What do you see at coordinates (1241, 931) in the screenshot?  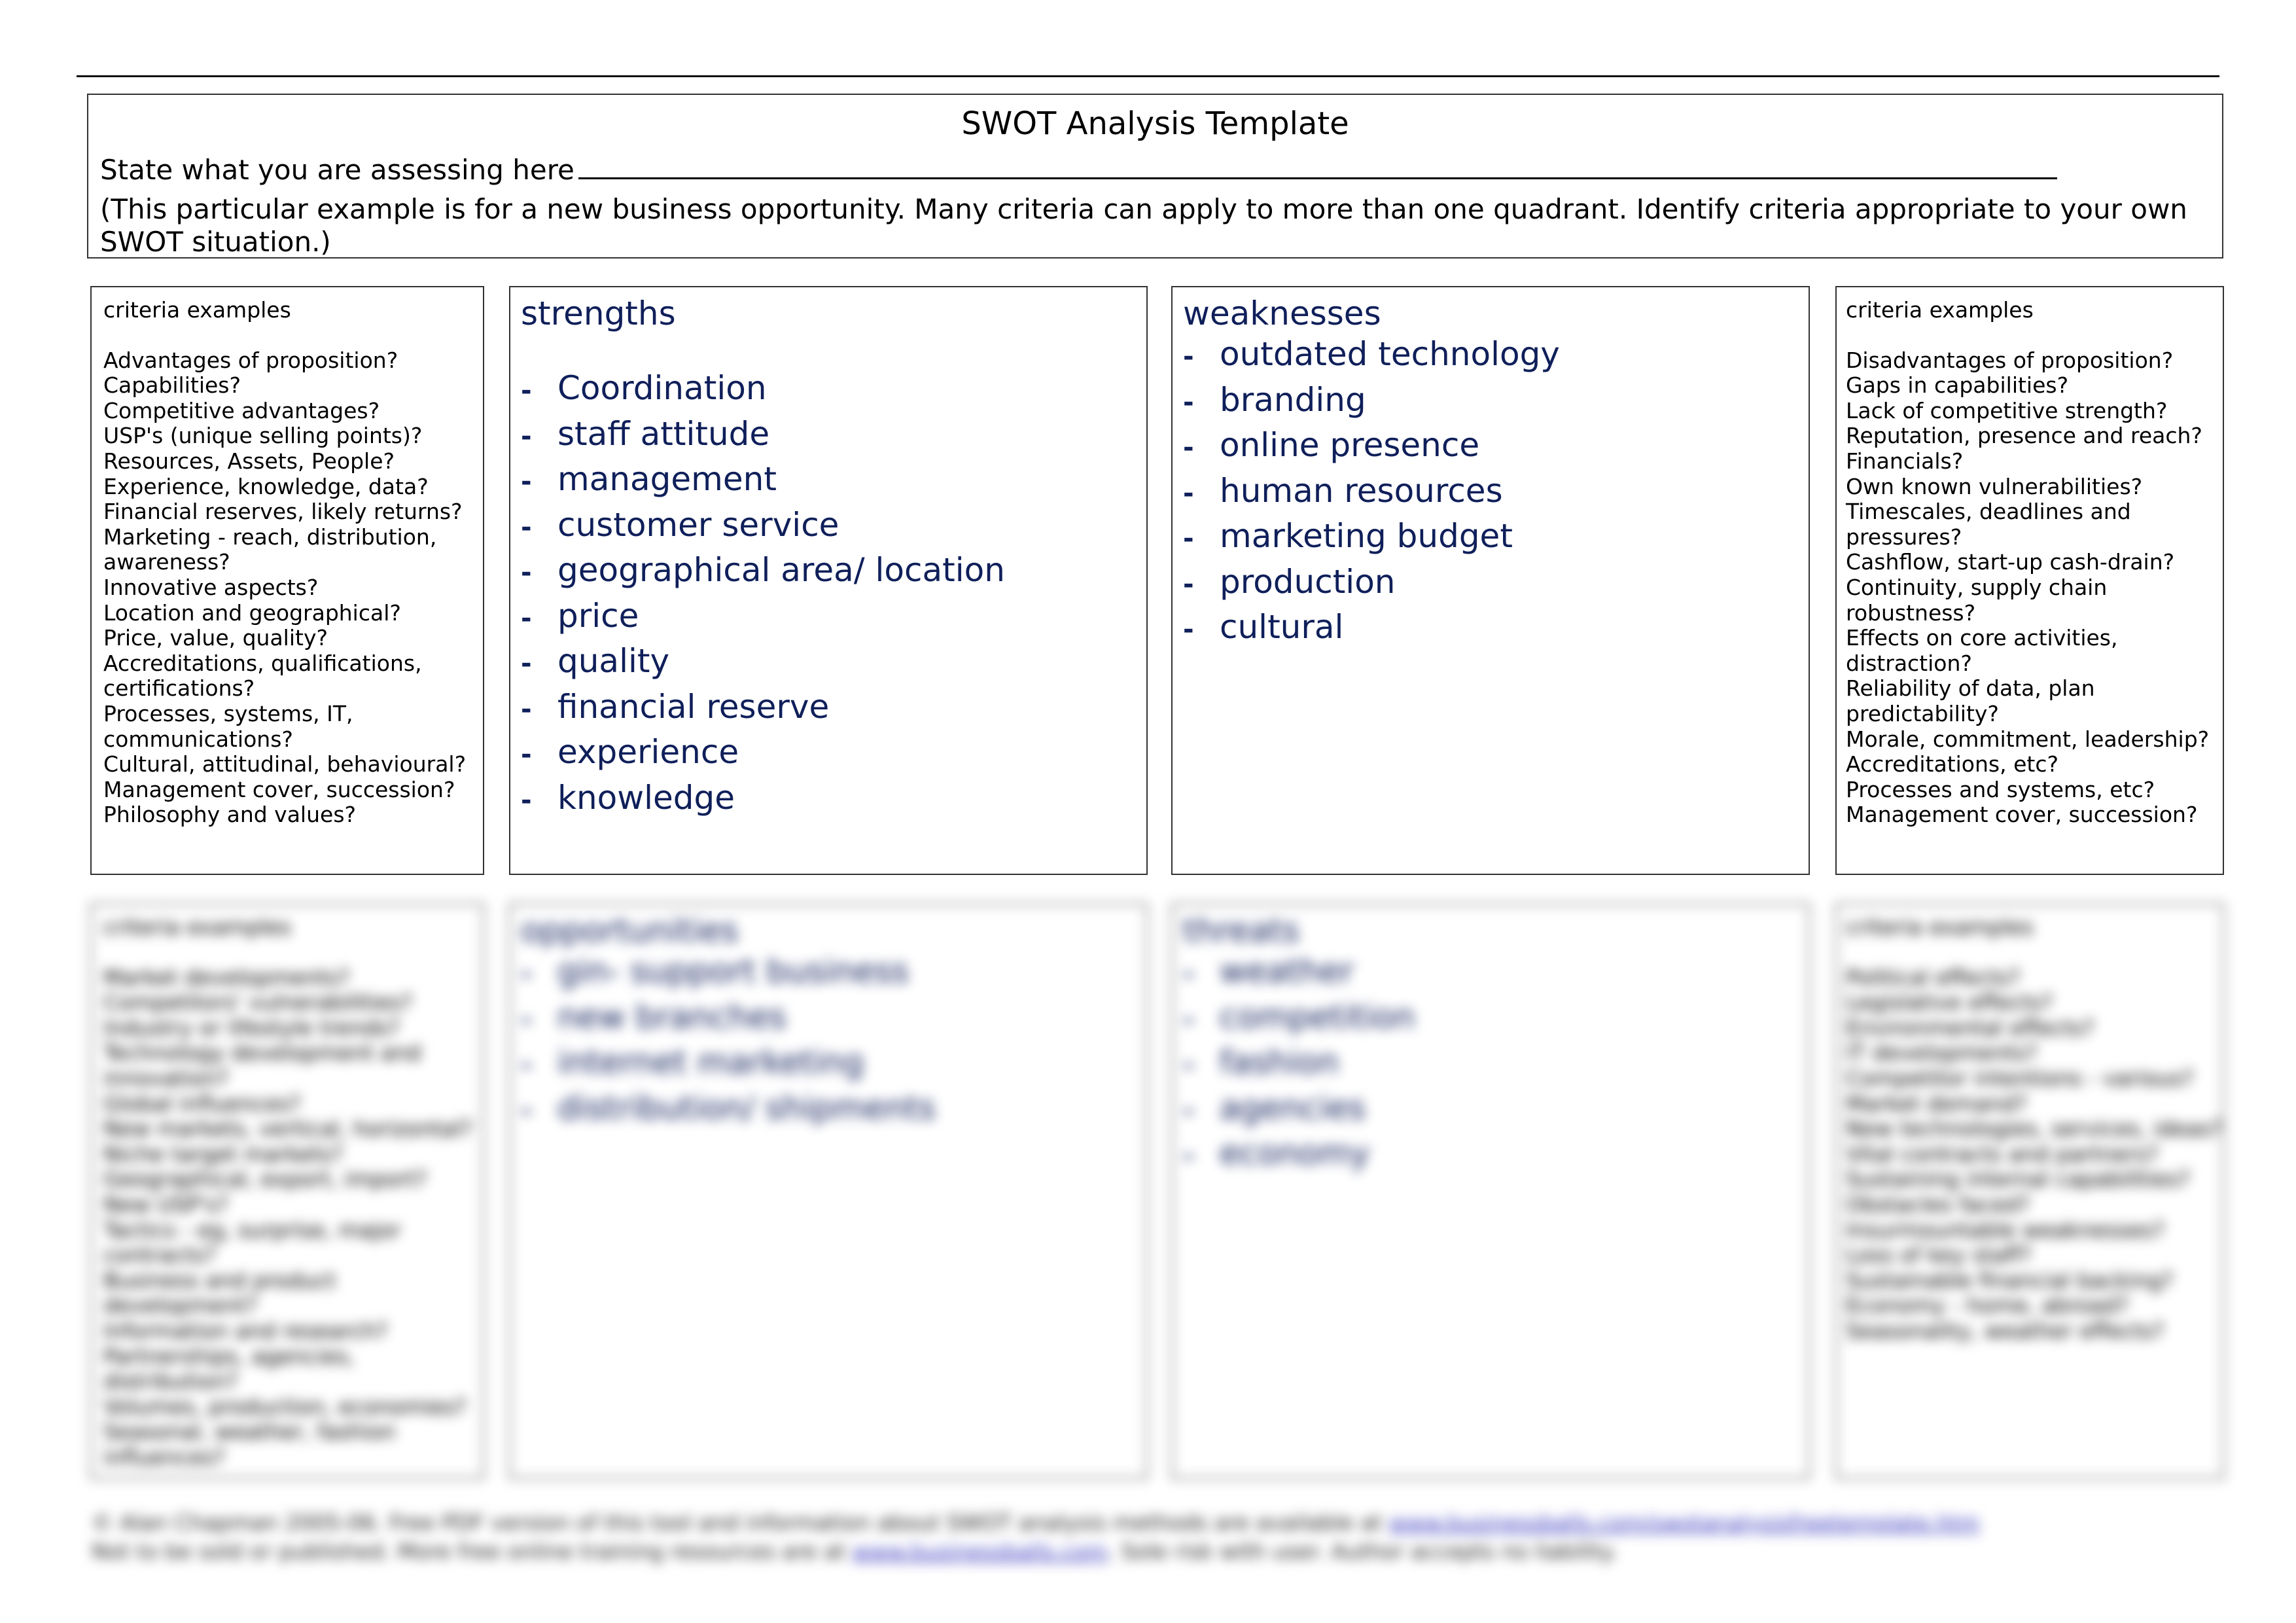 I see `quadrant-title: threats` at bounding box center [1241, 931].